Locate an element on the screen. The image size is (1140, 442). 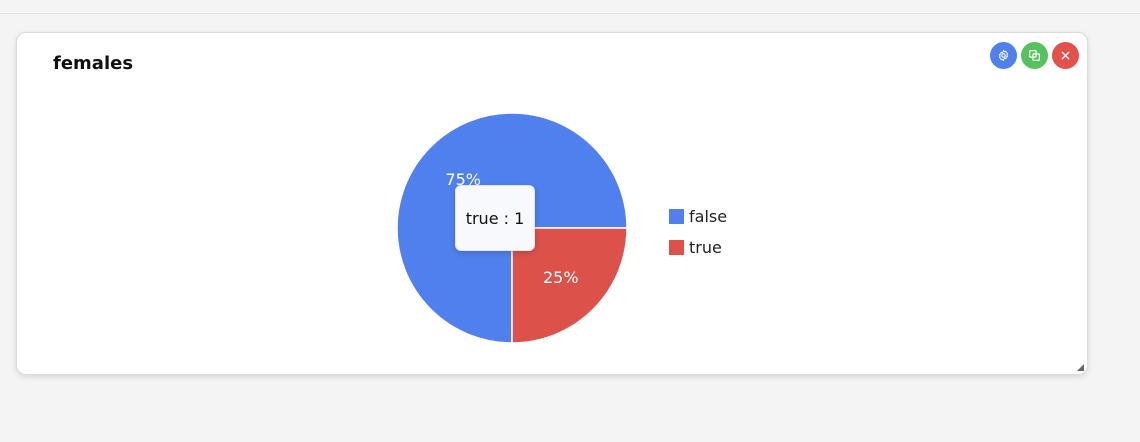
resize-handle-icon is located at coordinates (1080, 367).